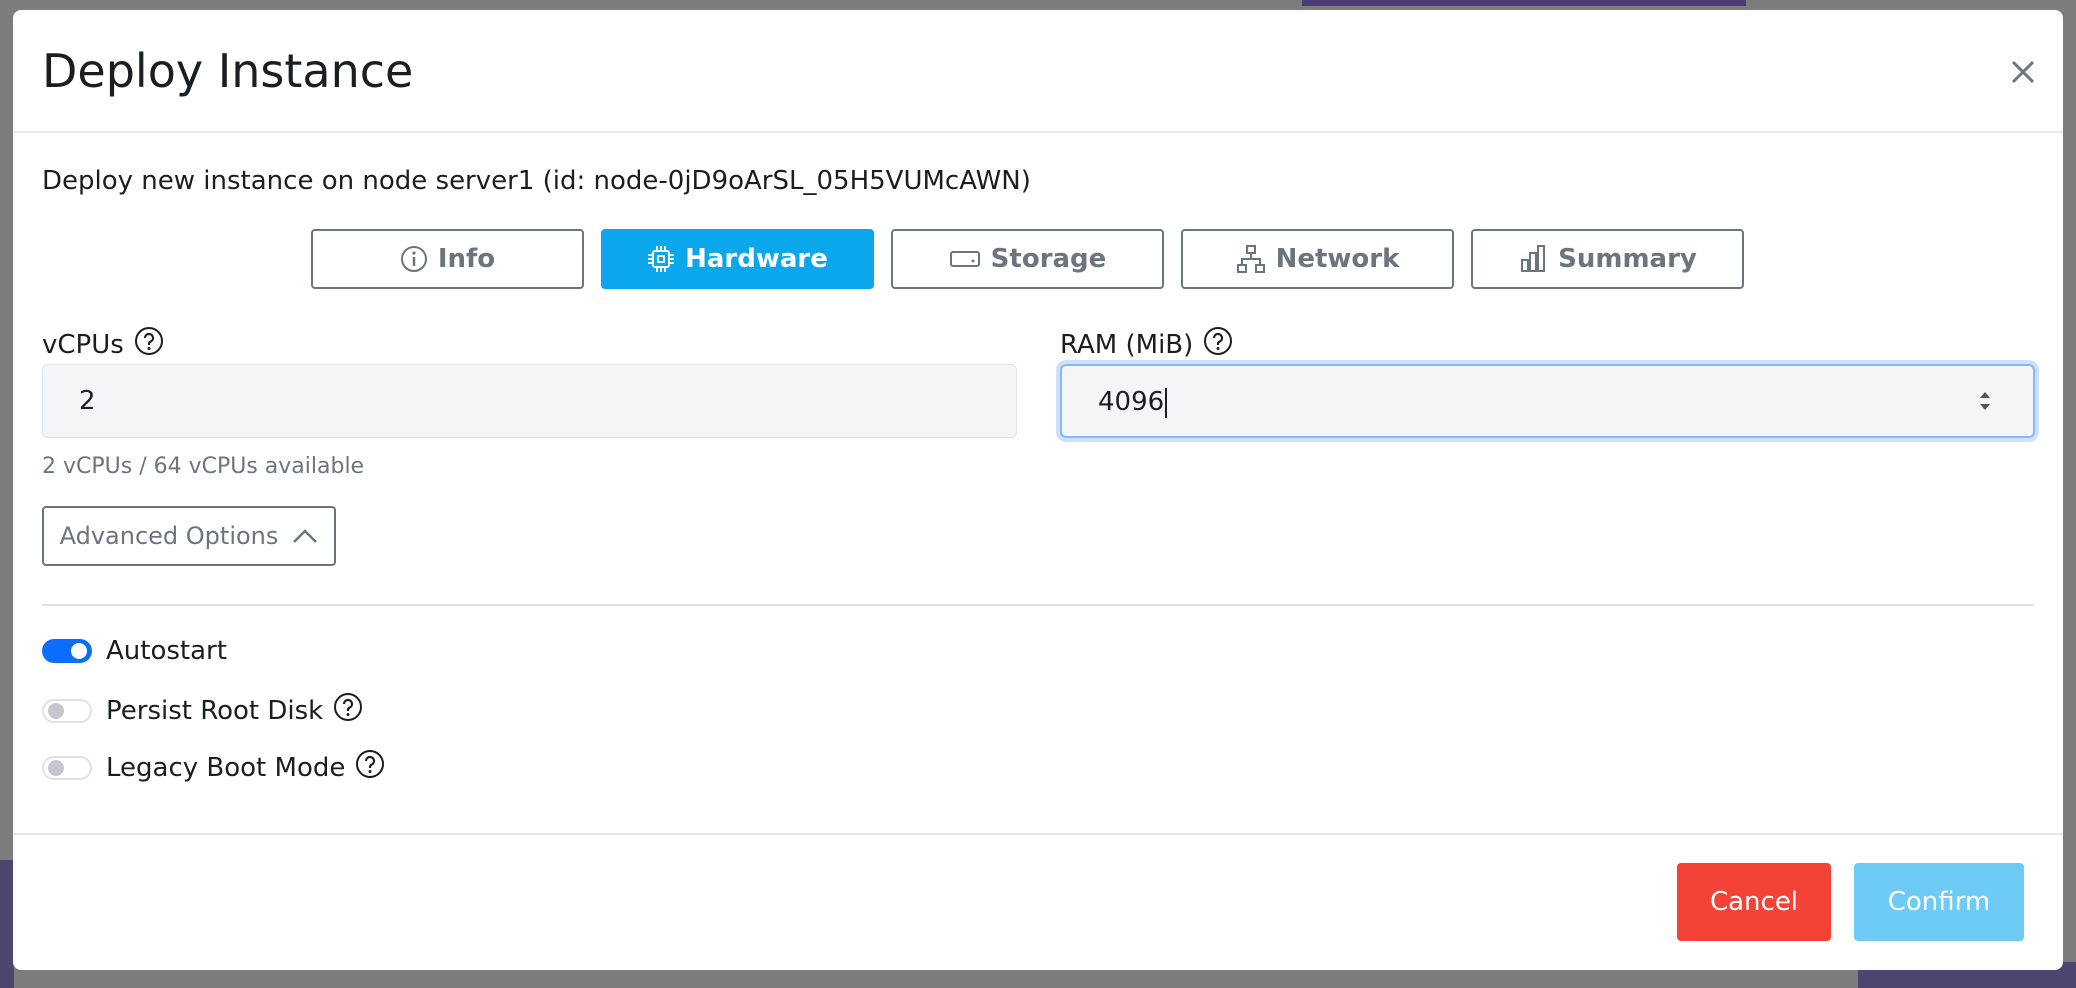 The height and width of the screenshot is (988, 2076). I want to click on tab-network: Network, so click(1317, 259).